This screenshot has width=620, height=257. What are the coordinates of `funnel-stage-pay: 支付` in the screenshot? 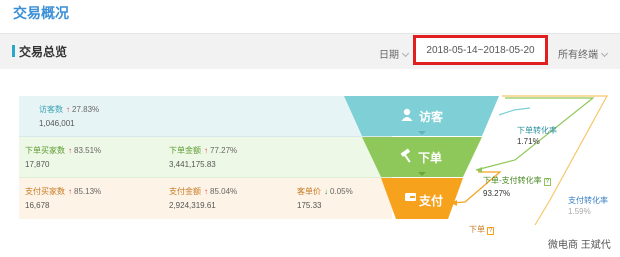 It's located at (431, 201).